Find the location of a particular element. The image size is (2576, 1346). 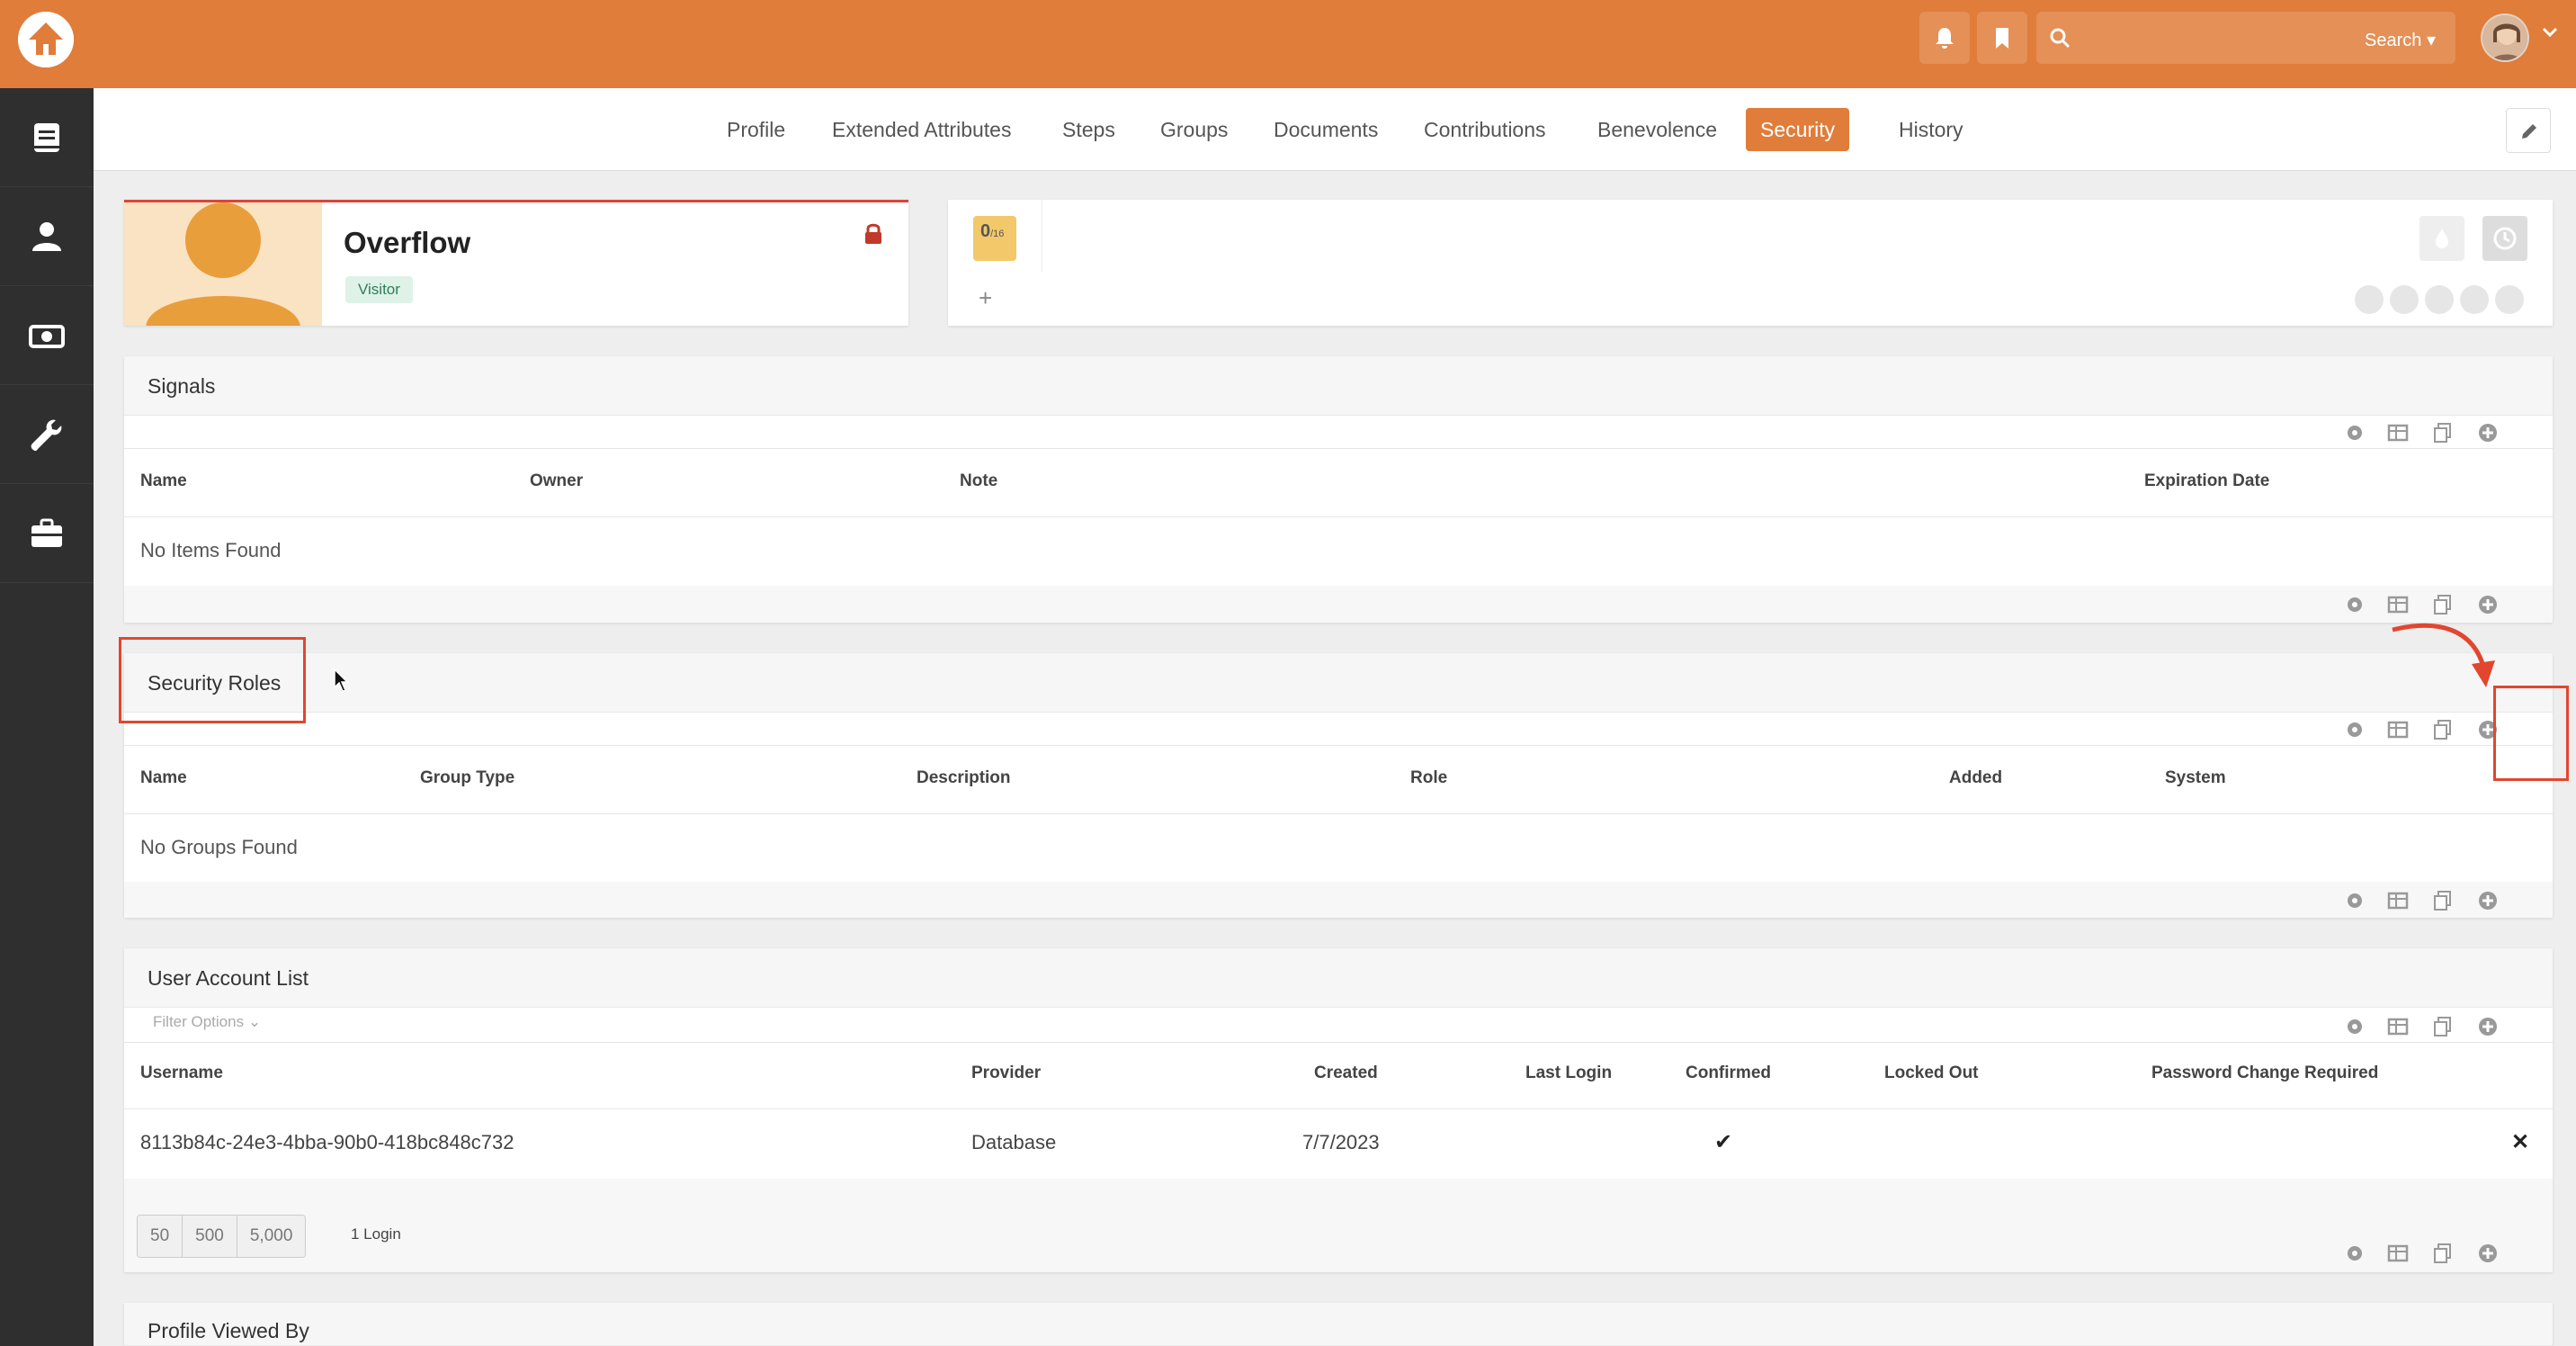

profile-viewed-by-panel: Profile Viewed By is located at coordinates (1338, 1324).